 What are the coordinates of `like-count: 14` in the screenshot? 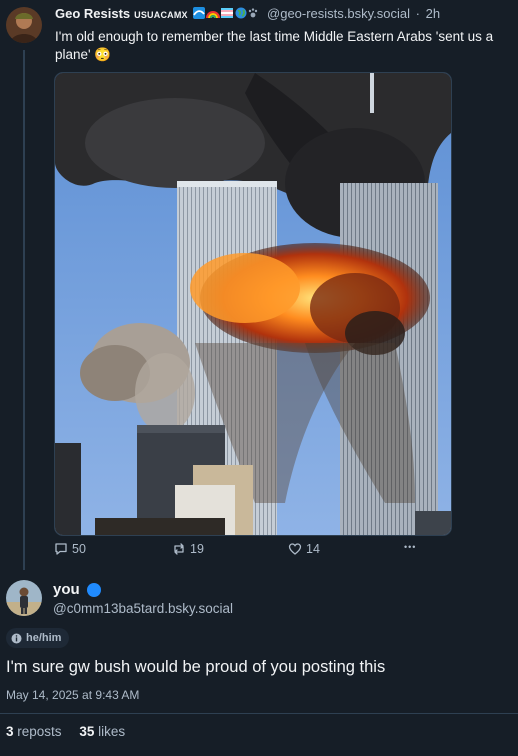 It's located at (313, 549).